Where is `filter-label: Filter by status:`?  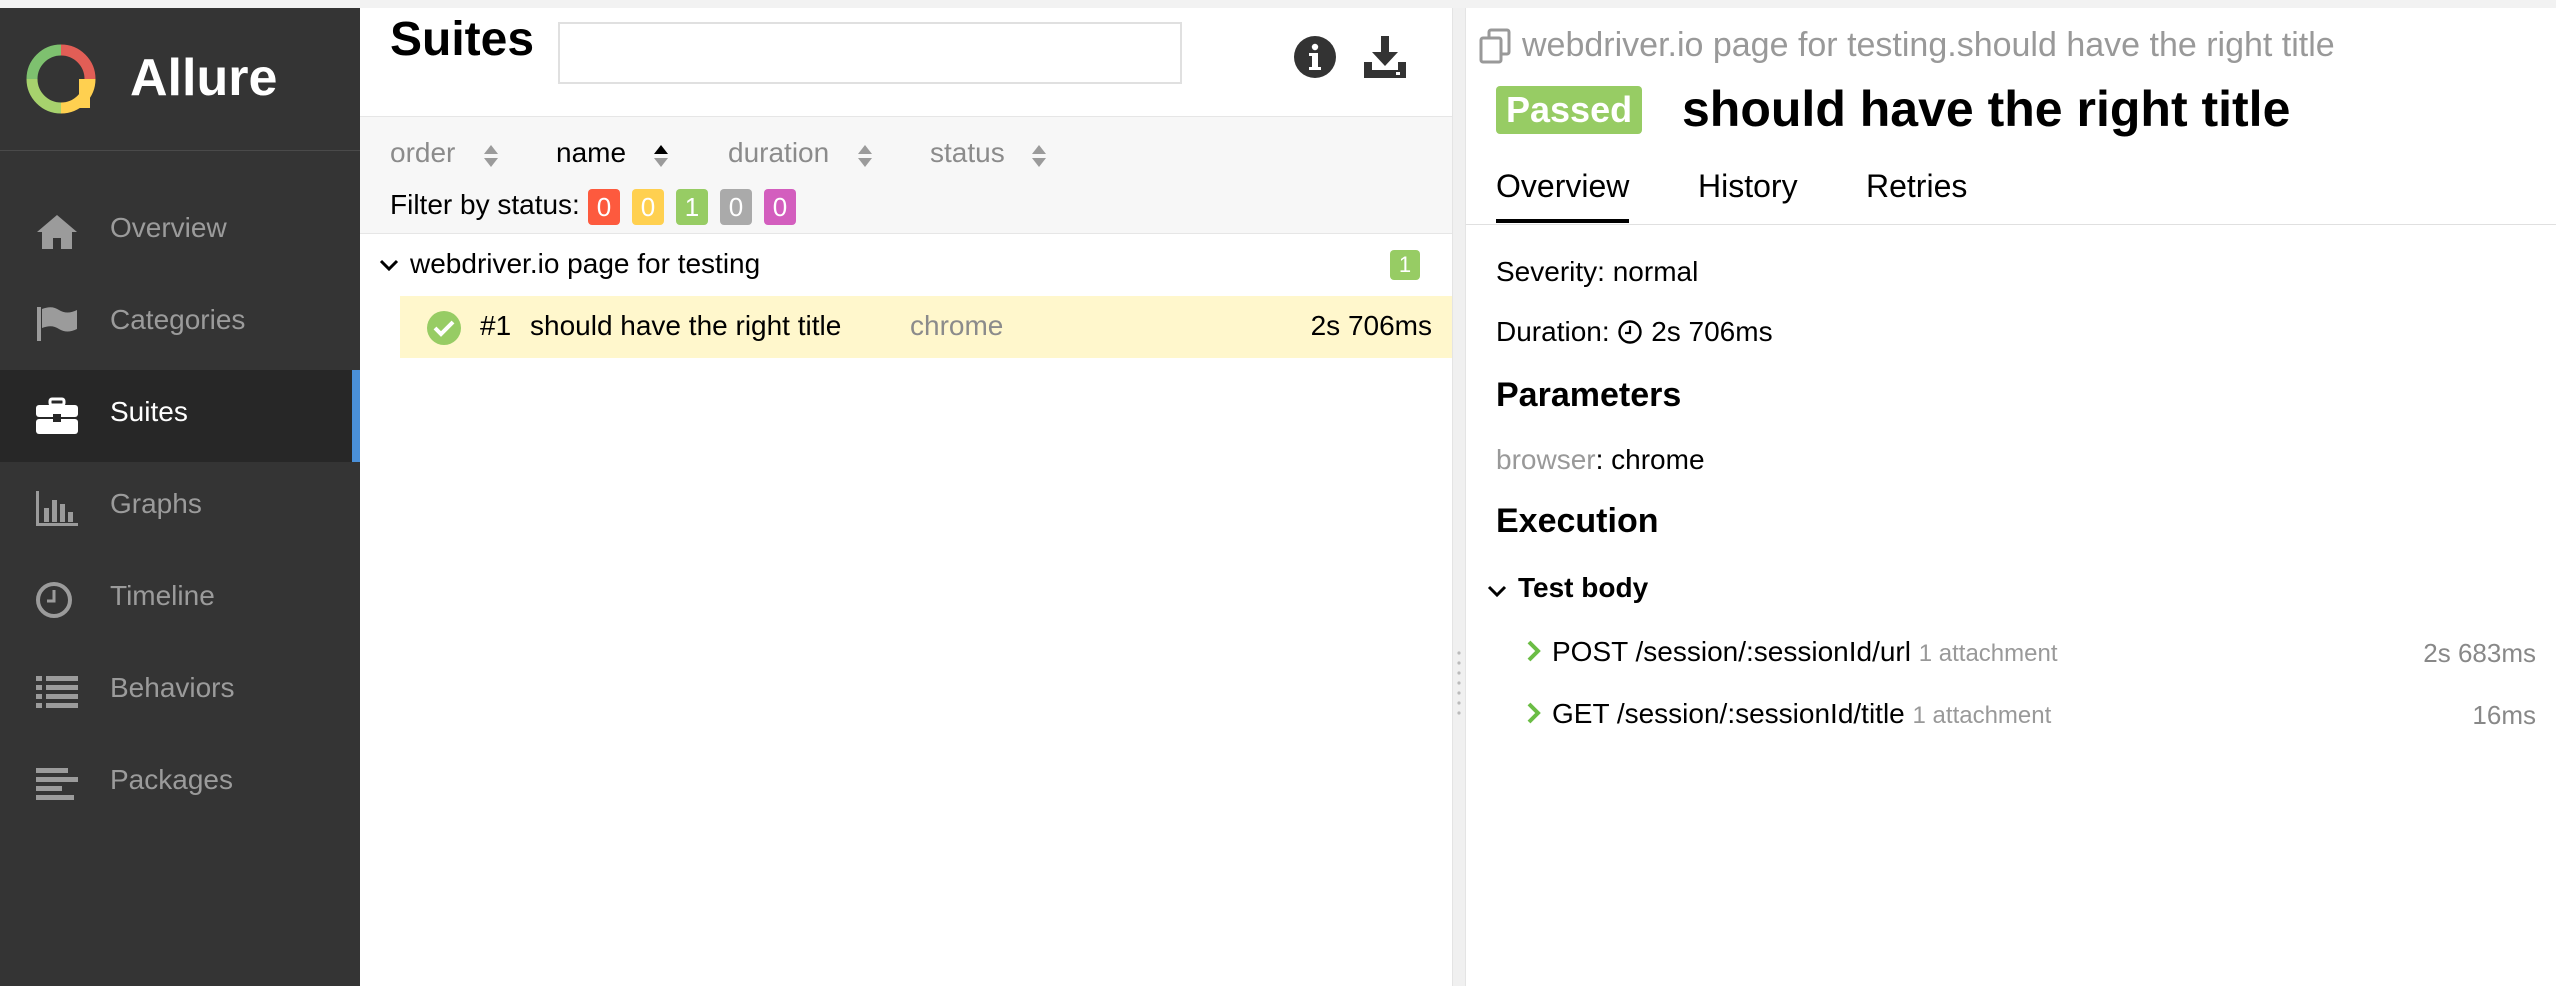 filter-label: Filter by status: is located at coordinates (485, 204).